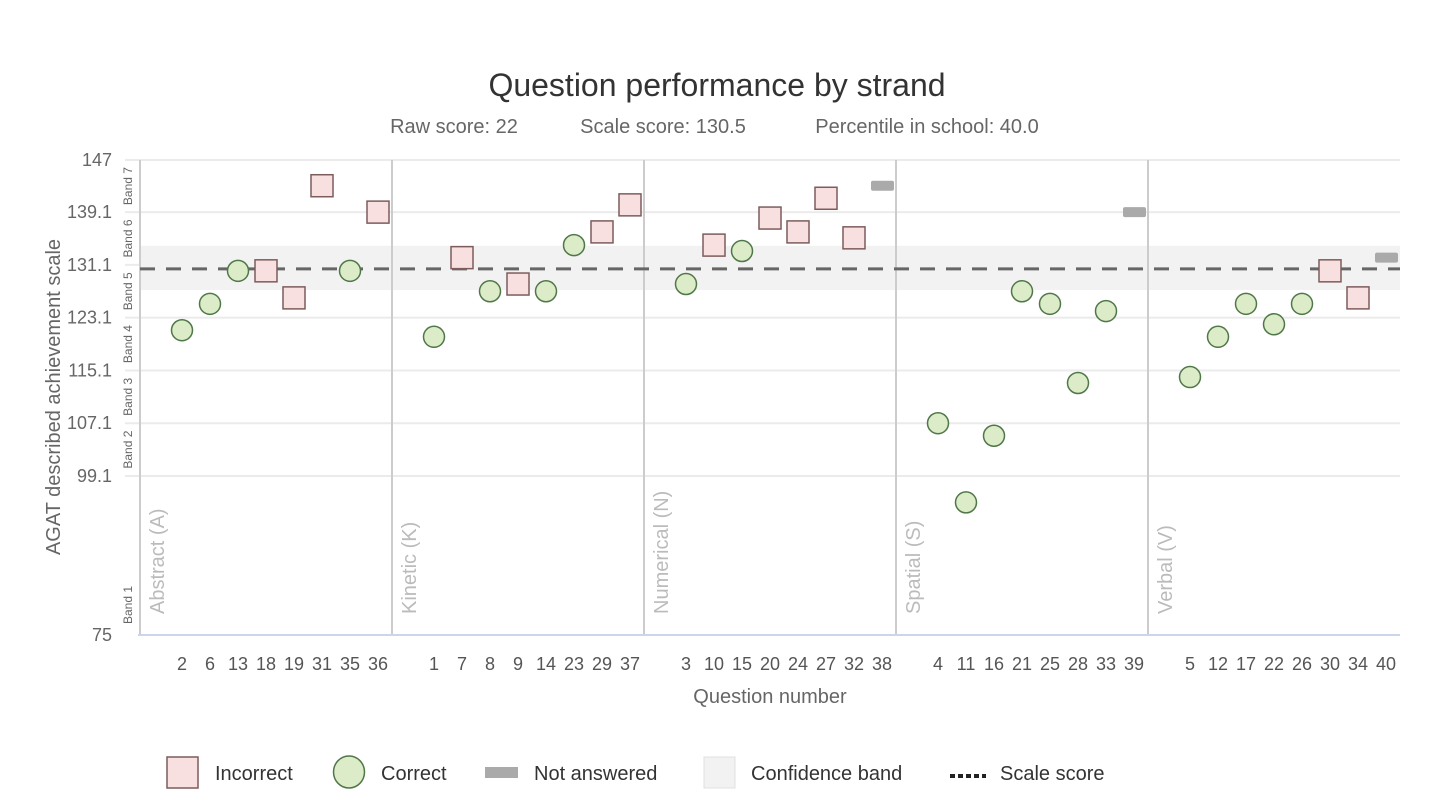  I want to click on x-tick-label: 10, so click(714, 664).